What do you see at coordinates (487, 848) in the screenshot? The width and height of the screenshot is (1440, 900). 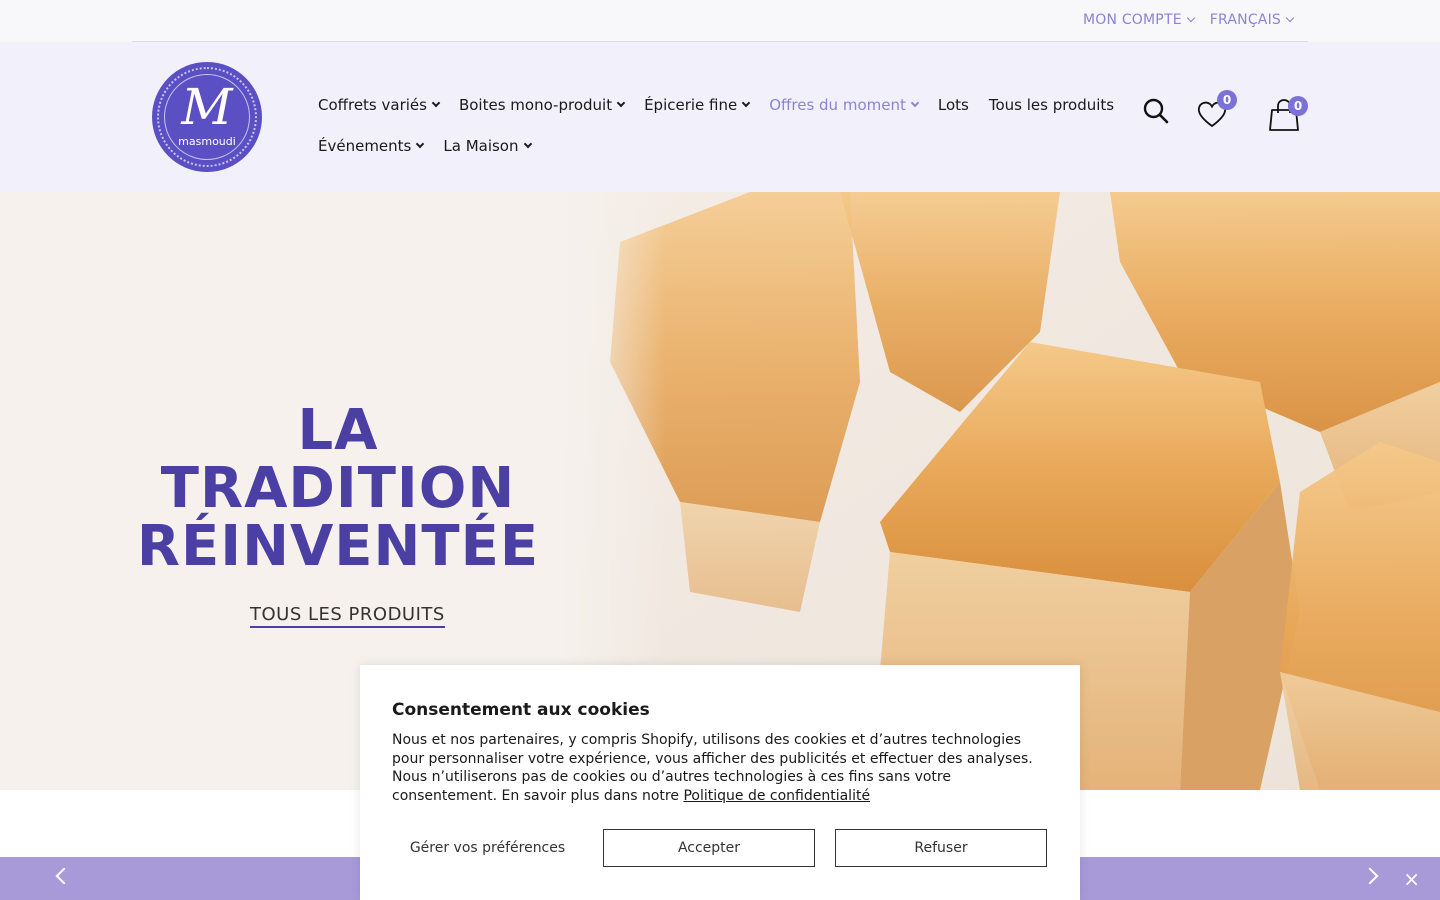 I see `manage-preferences-button: Gérer vos préférences` at bounding box center [487, 848].